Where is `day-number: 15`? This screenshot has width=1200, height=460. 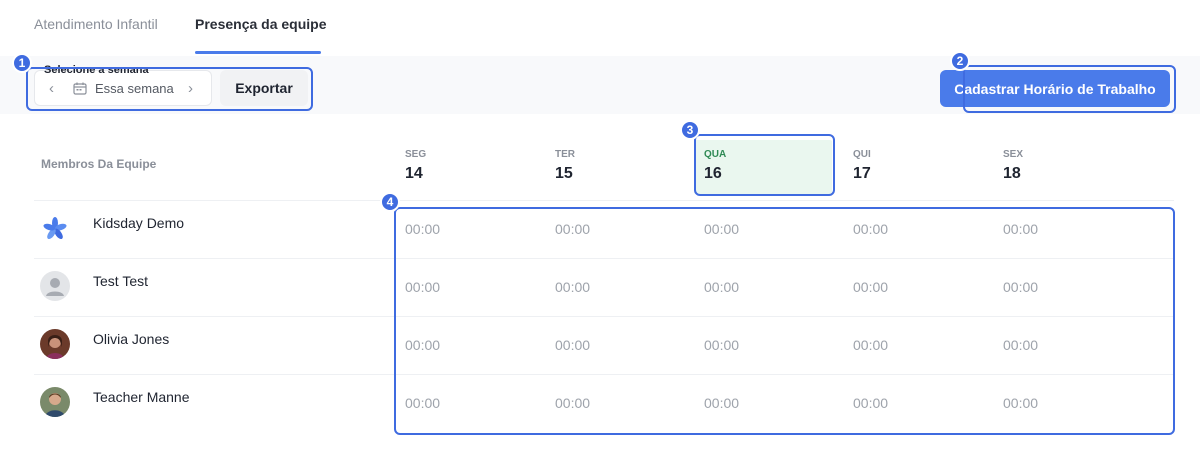
day-number: 15 is located at coordinates (564, 173).